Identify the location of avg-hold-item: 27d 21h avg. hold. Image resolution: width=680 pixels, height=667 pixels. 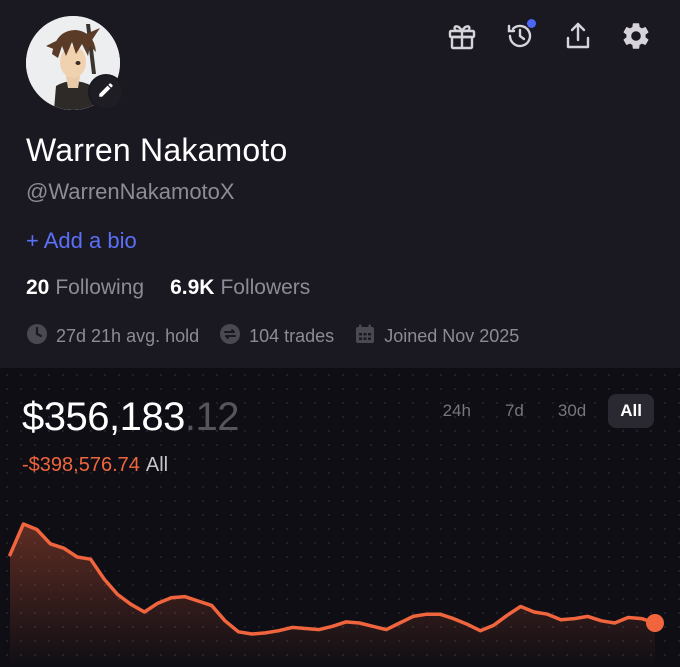
(112, 336).